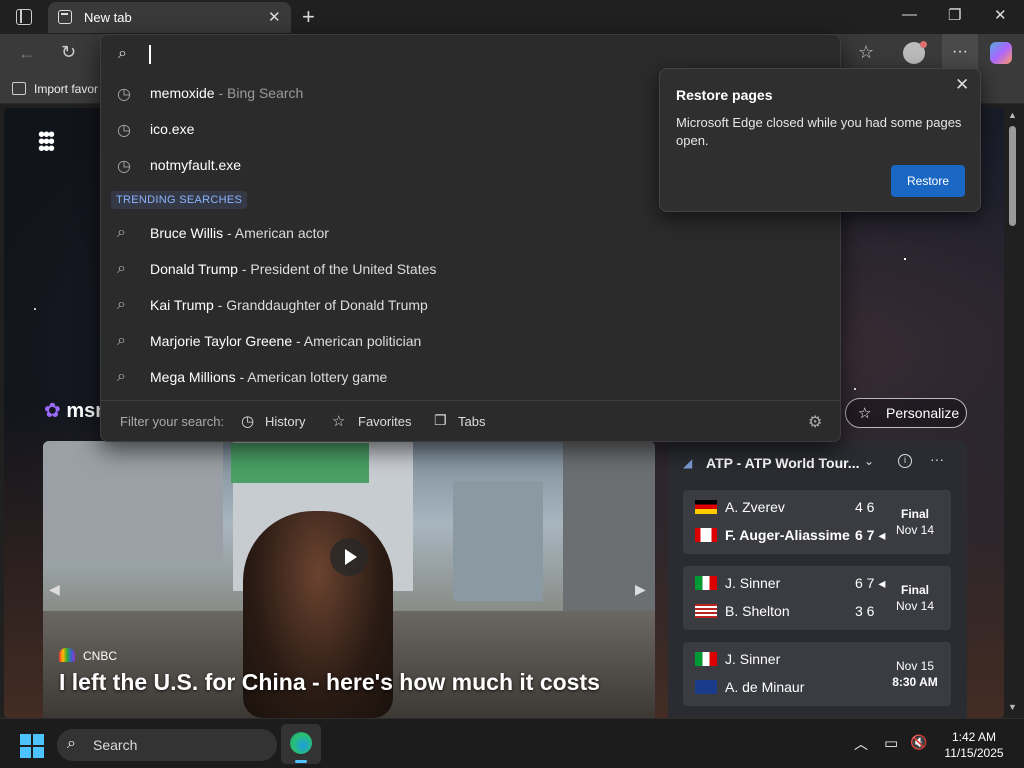 This screenshot has height=768, width=1024. Describe the element at coordinates (915, 682) in the screenshot. I see `match-time: 8:30 AM` at that location.